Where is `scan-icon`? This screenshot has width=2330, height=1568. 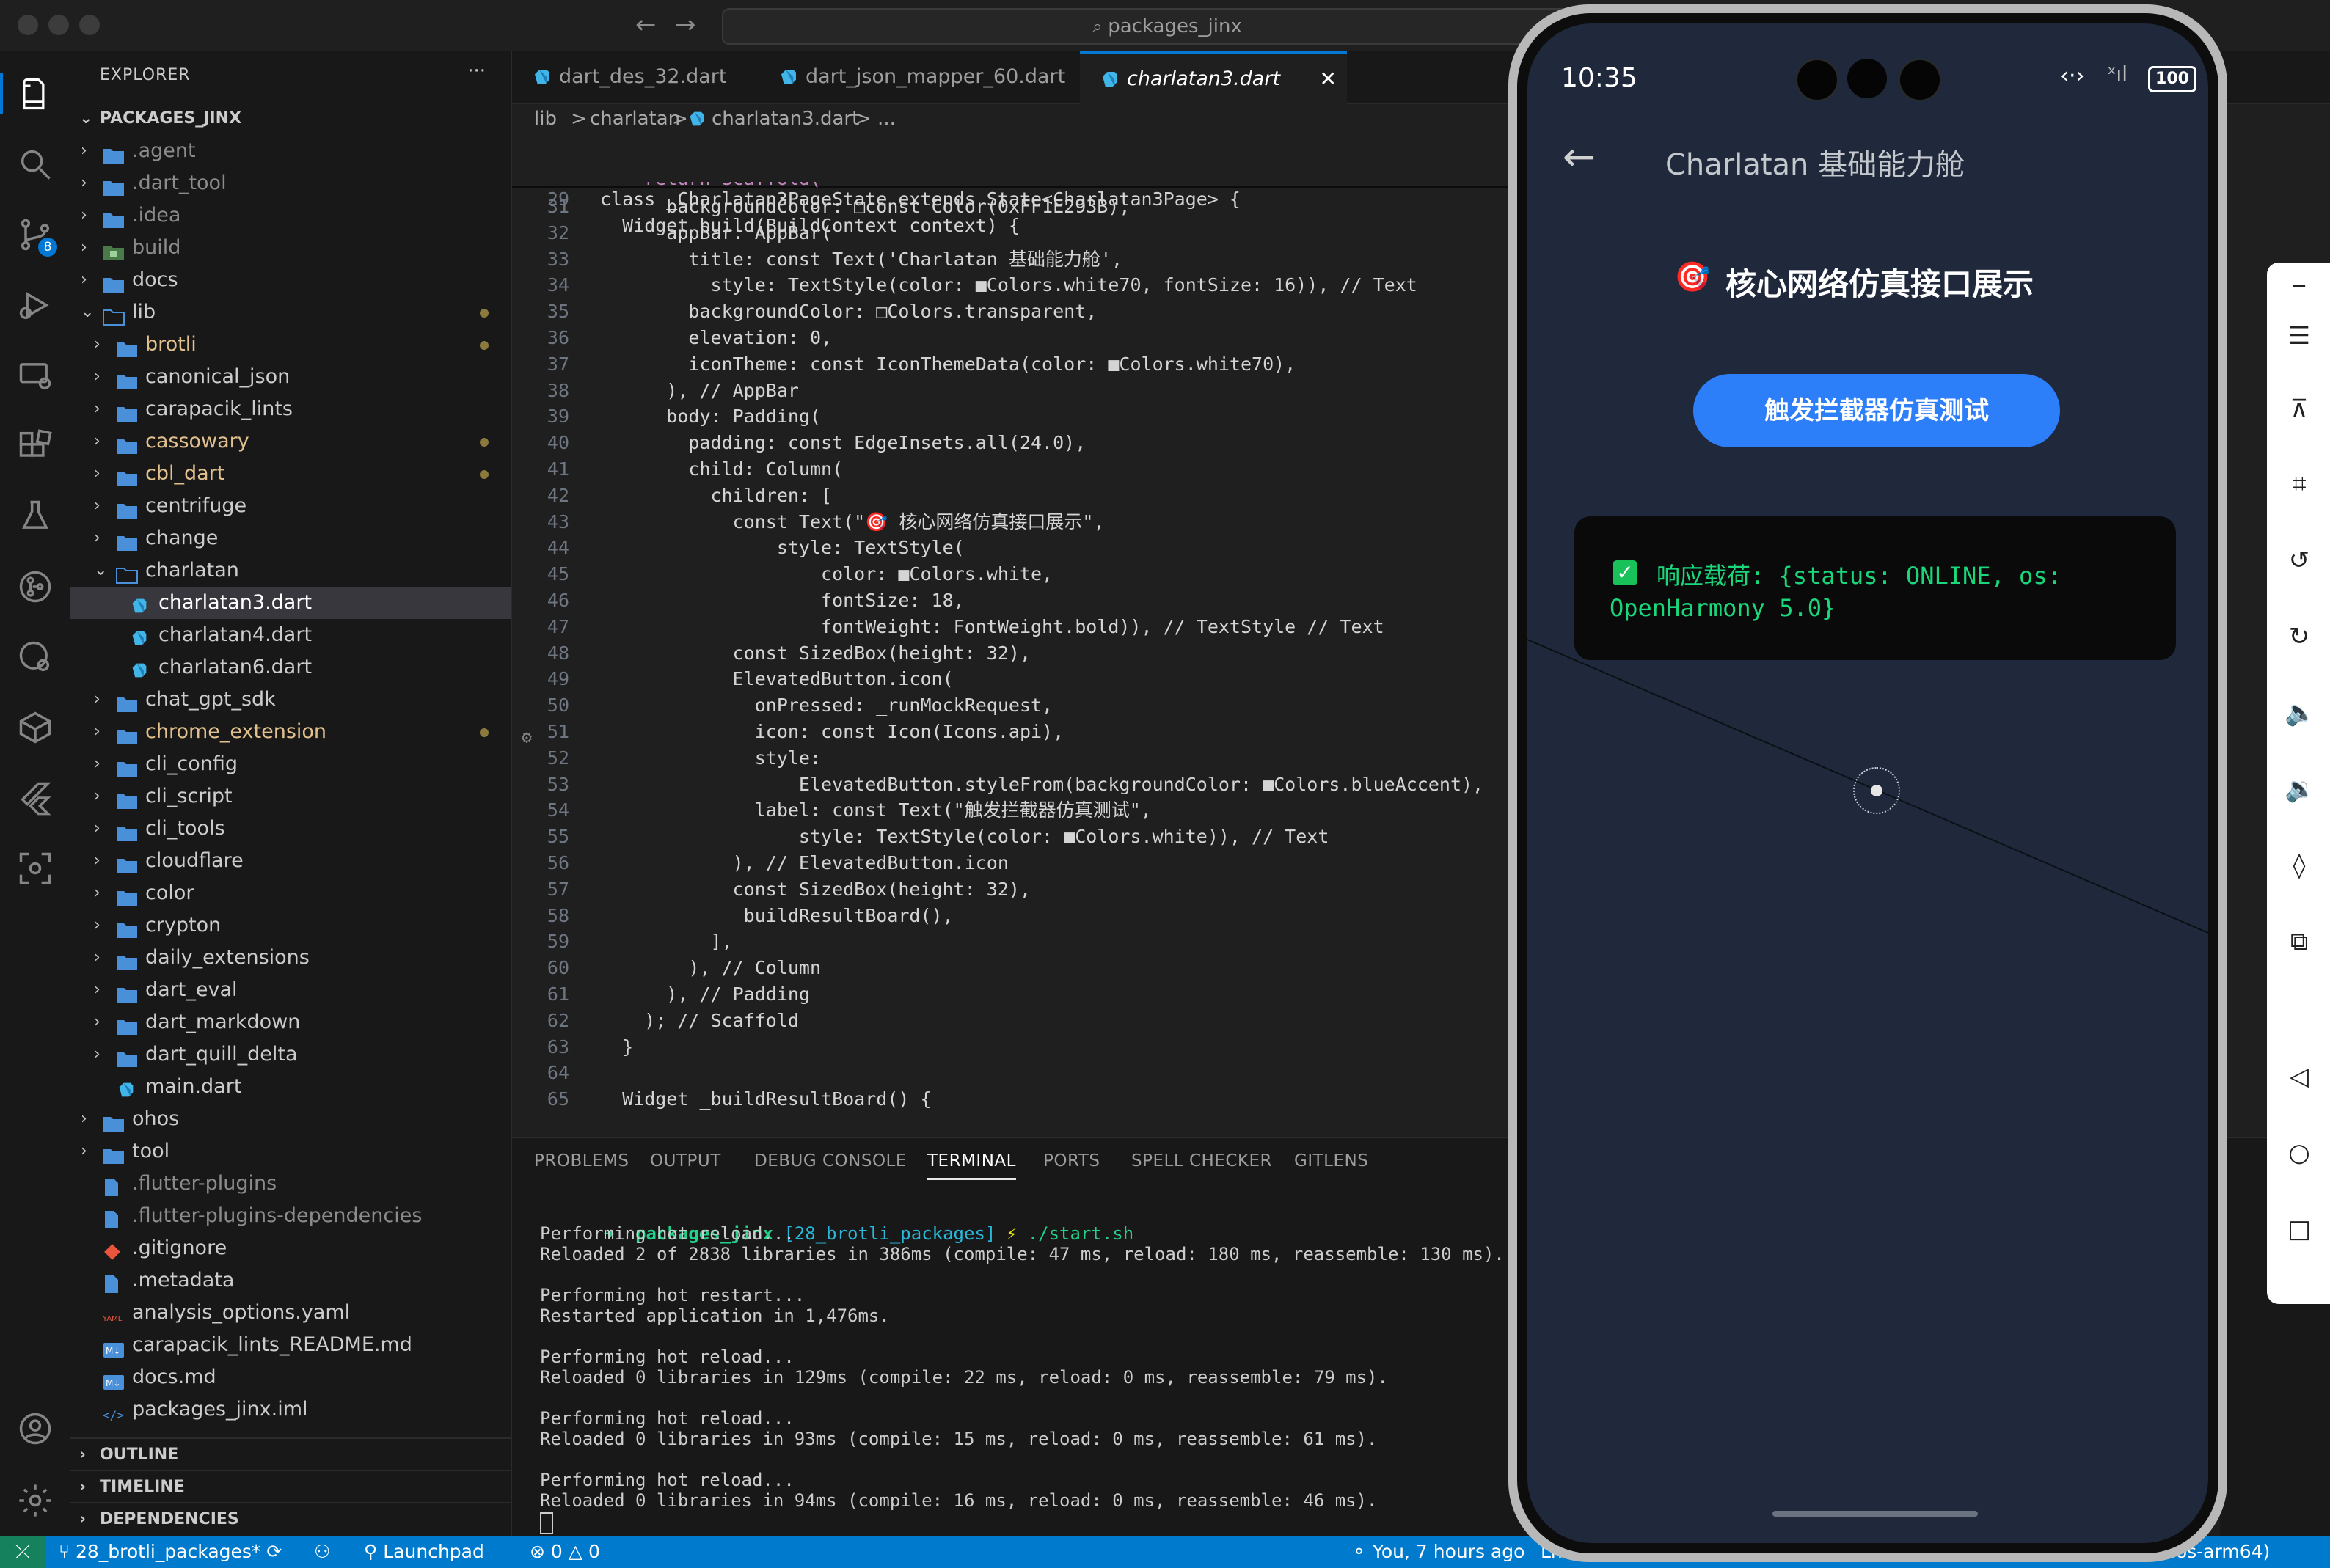
scan-icon is located at coordinates (35, 868).